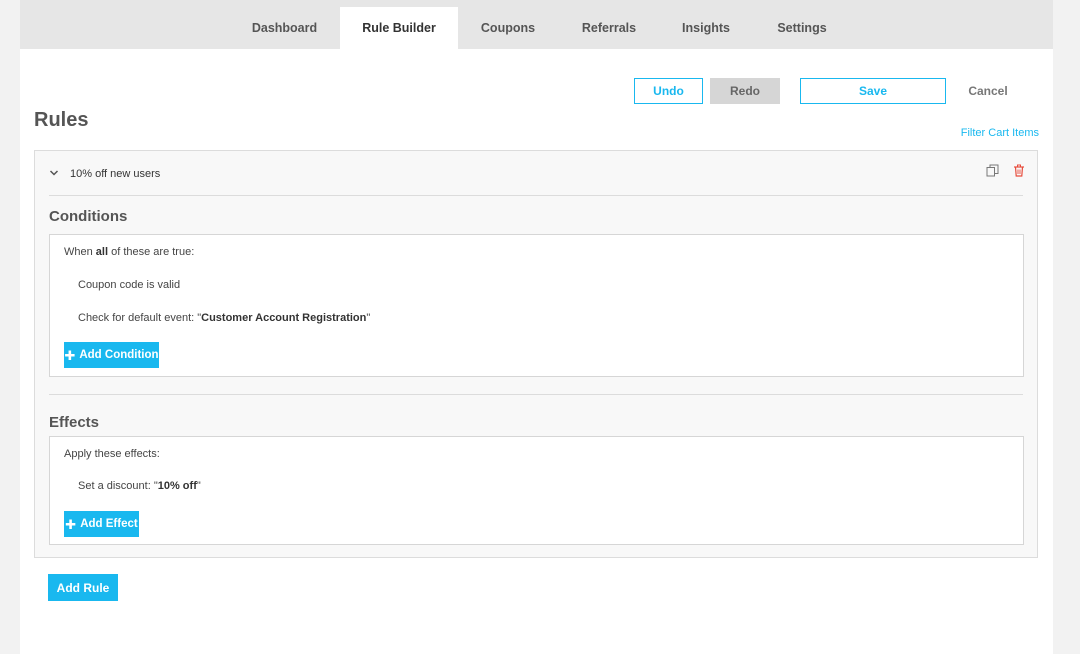 The width and height of the screenshot is (1080, 654). I want to click on tab-coupons: Coupons, so click(508, 28).